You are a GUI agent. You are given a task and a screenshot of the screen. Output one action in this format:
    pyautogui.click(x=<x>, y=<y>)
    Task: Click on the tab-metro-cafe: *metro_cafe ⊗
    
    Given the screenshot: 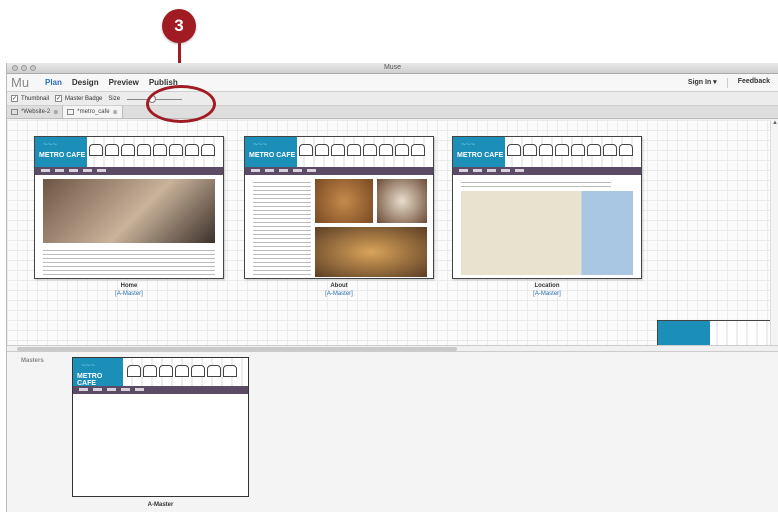 What is the action you would take?
    pyautogui.click(x=93, y=112)
    